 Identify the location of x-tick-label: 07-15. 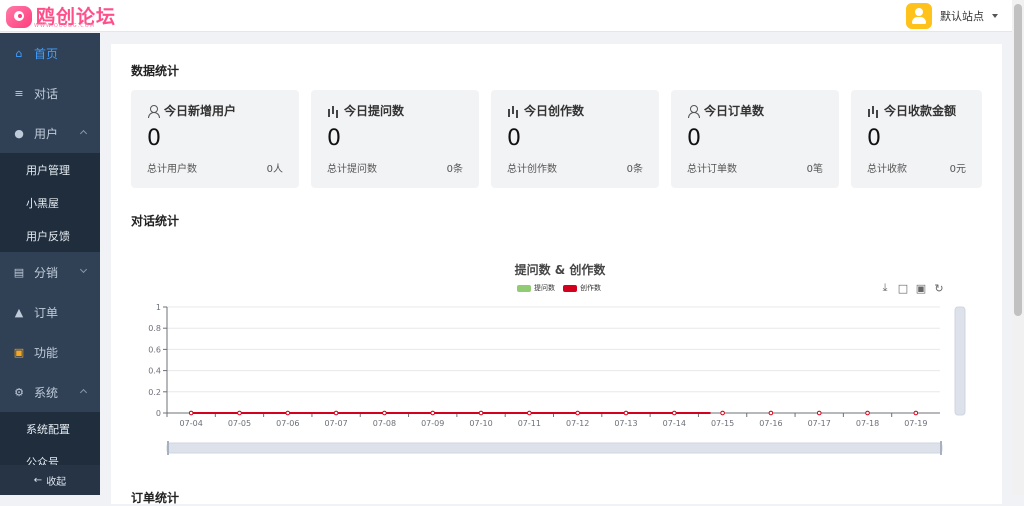
(722, 423).